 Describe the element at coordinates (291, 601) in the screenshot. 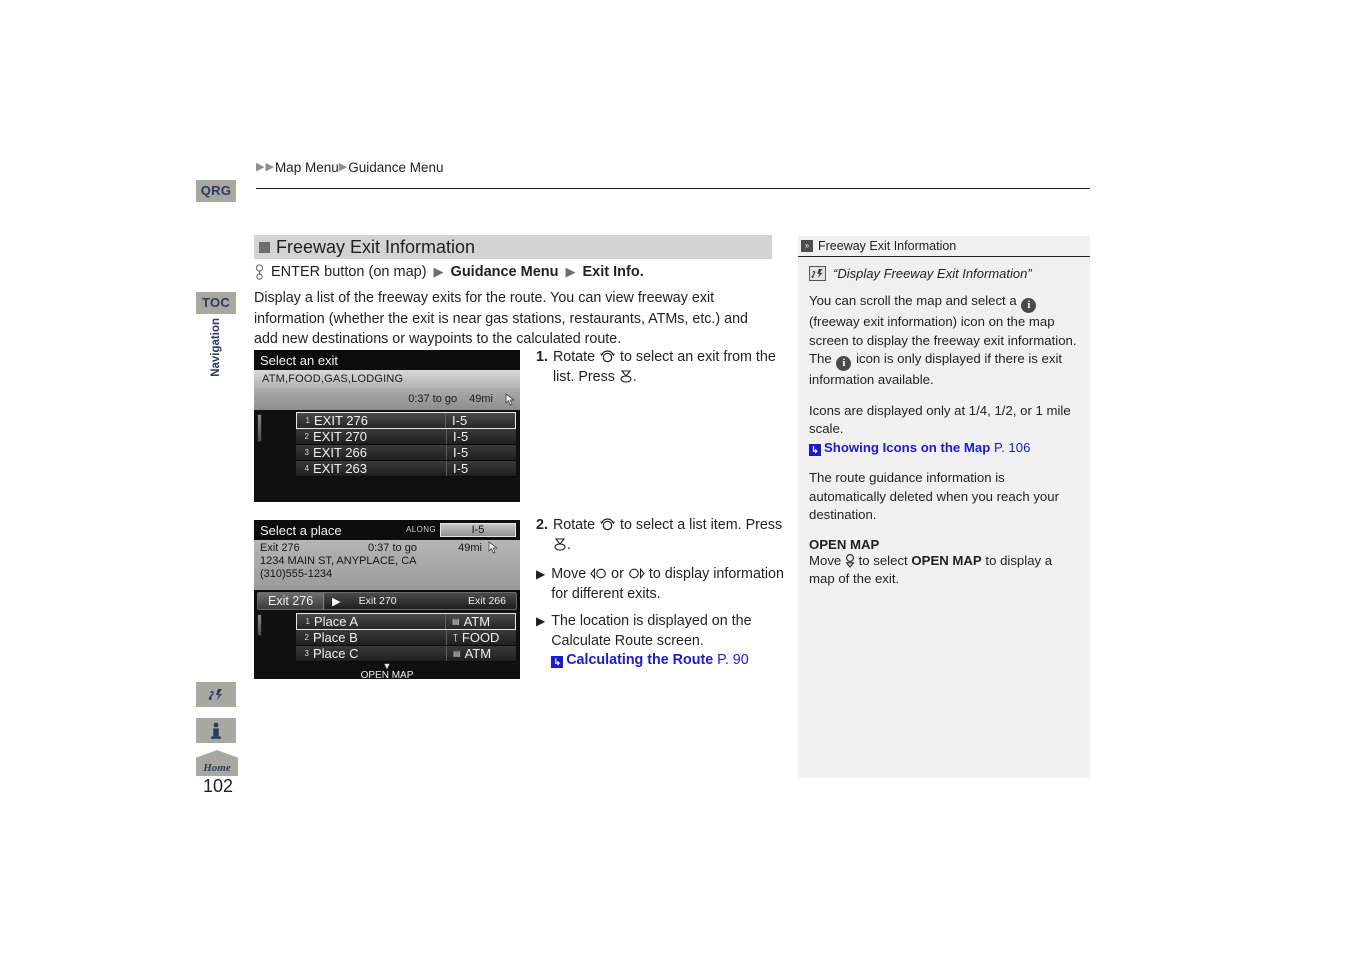

I see `nav2-tab-selected: Exit 276` at that location.